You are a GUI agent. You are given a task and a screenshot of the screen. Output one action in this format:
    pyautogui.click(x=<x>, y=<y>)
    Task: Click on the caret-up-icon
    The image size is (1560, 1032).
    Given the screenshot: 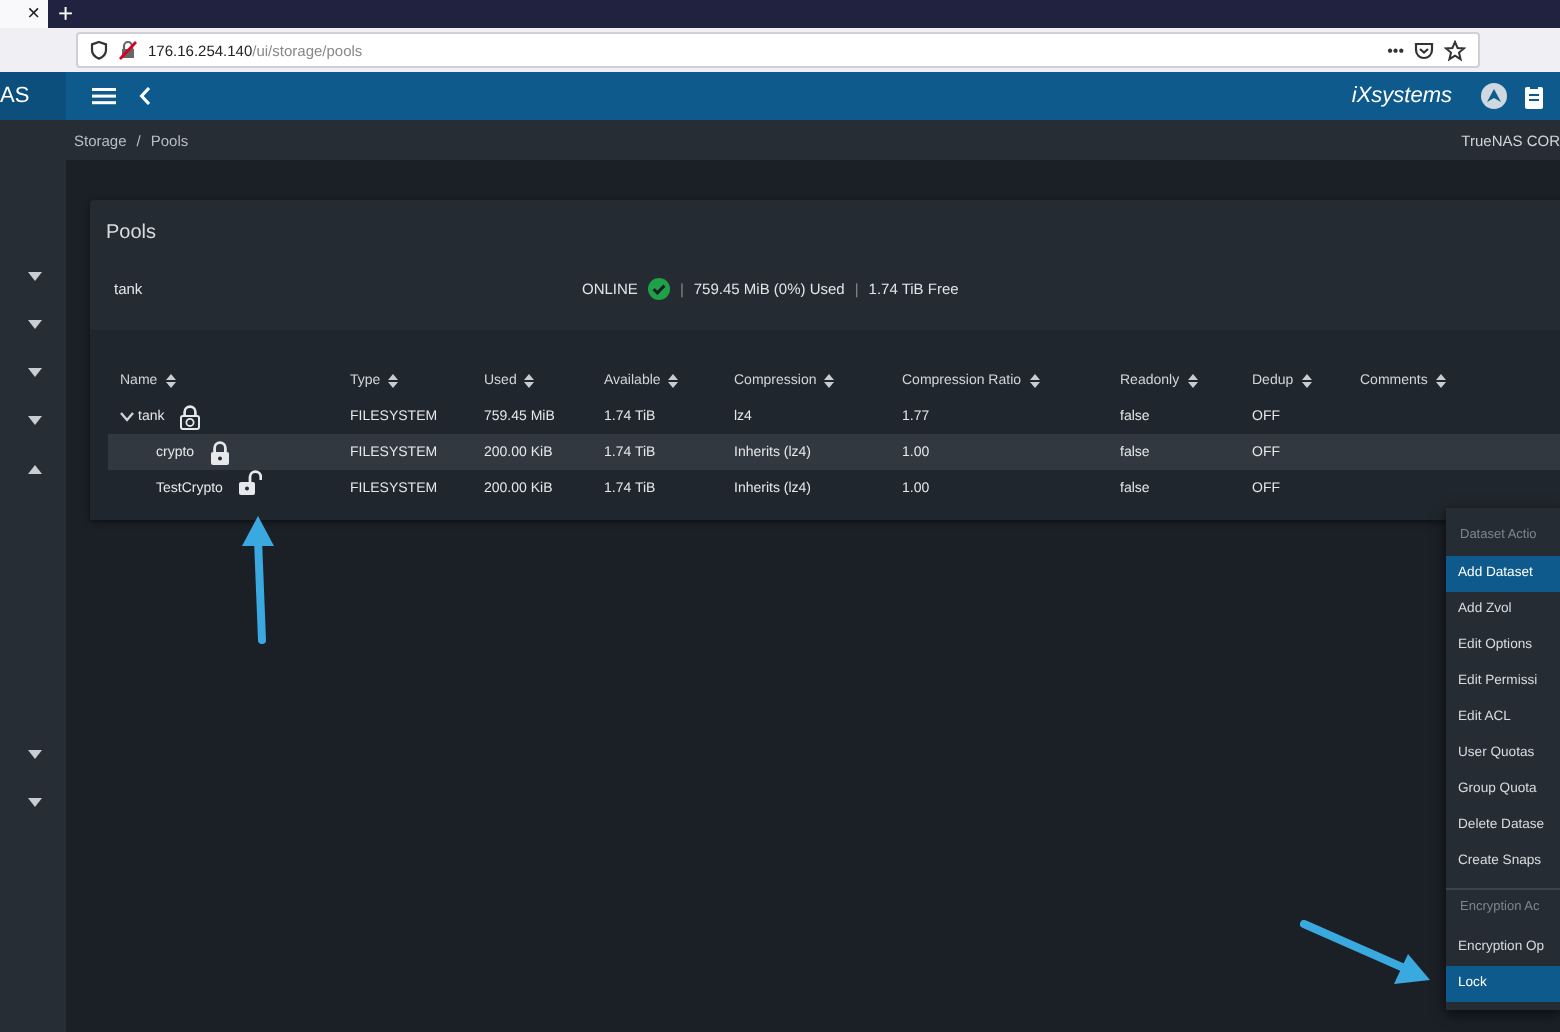 What is the action you would take?
    pyautogui.click(x=35, y=468)
    